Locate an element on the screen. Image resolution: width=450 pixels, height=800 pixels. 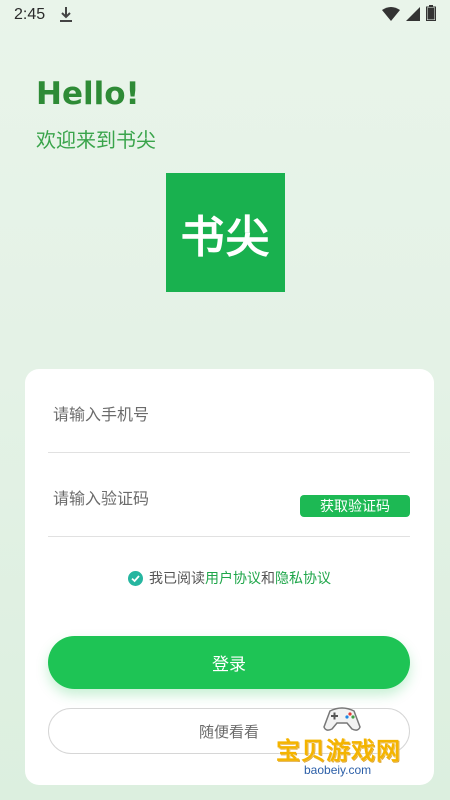
user-agreement-link: 用户协议 is located at coordinates (233, 578).